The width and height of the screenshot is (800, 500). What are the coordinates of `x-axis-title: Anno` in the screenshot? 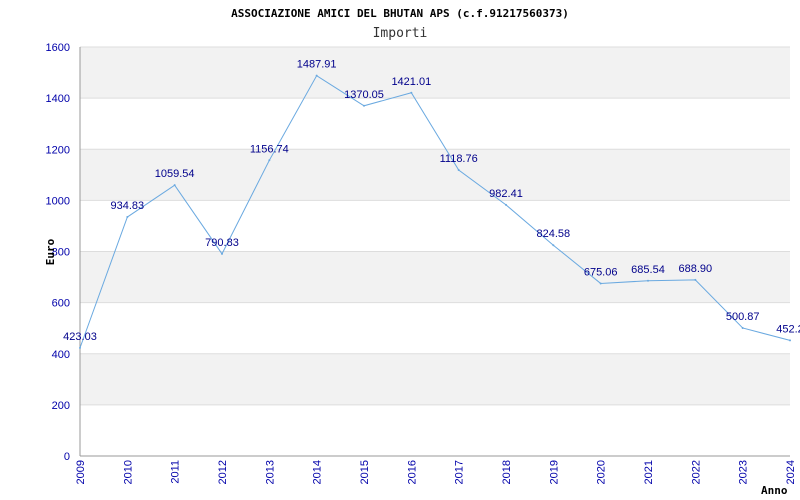 It's located at (774, 490).